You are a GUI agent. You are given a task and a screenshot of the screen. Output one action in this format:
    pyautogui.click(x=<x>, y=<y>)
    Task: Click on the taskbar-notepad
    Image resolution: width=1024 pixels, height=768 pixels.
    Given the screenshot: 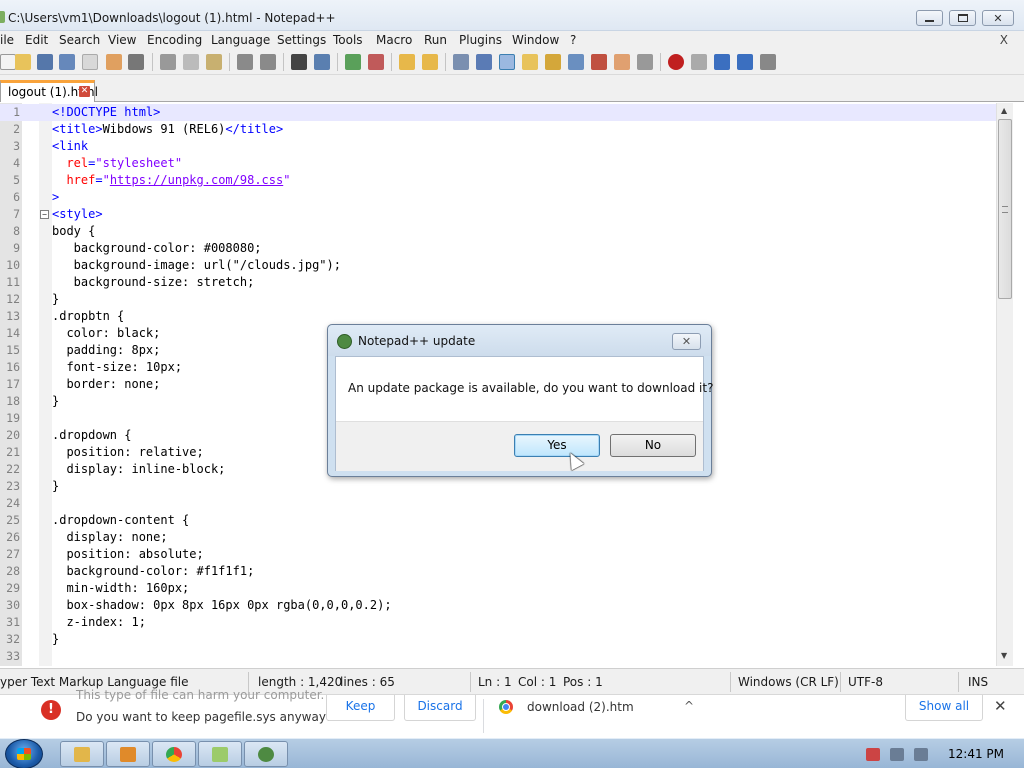 What is the action you would take?
    pyautogui.click(x=220, y=754)
    